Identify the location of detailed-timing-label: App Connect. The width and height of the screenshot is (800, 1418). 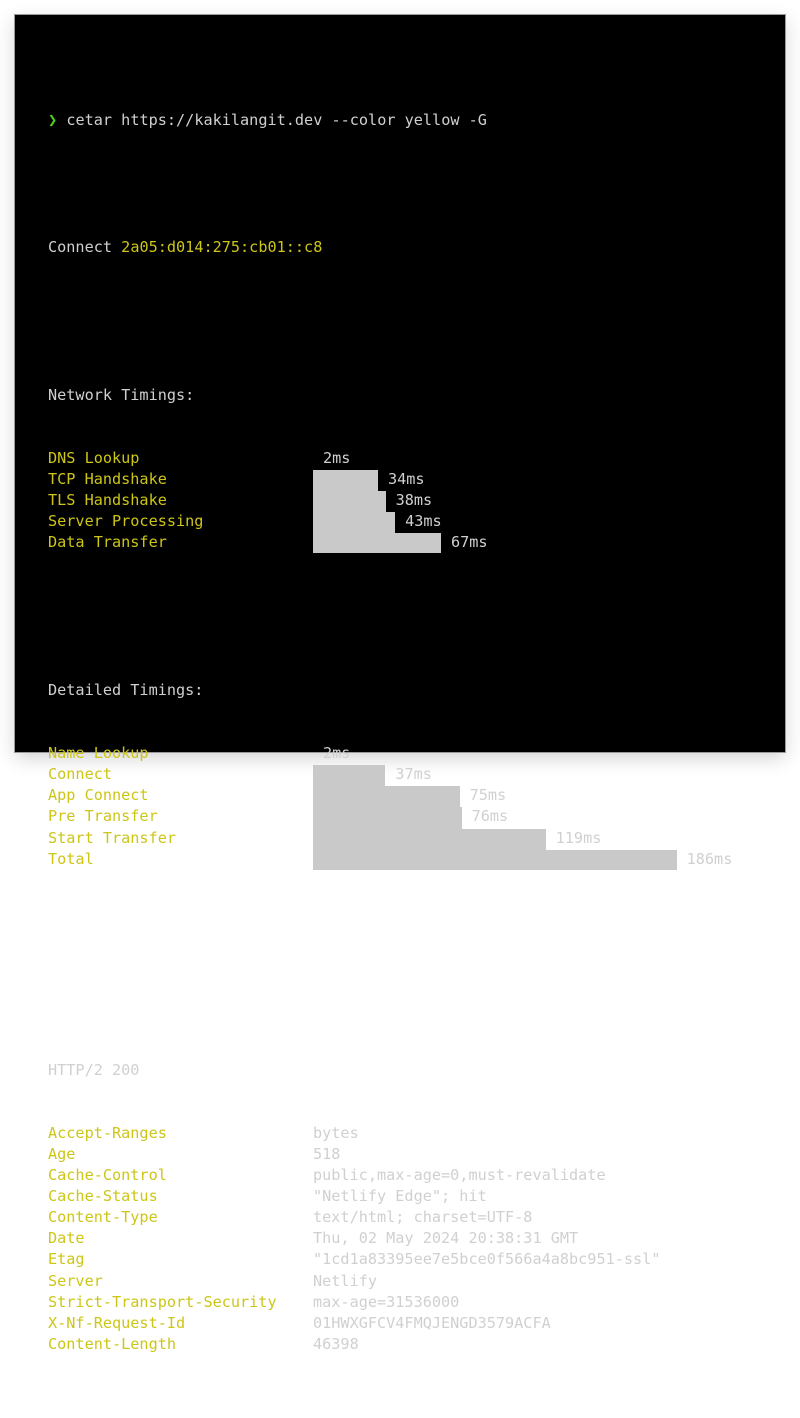
(98, 795).